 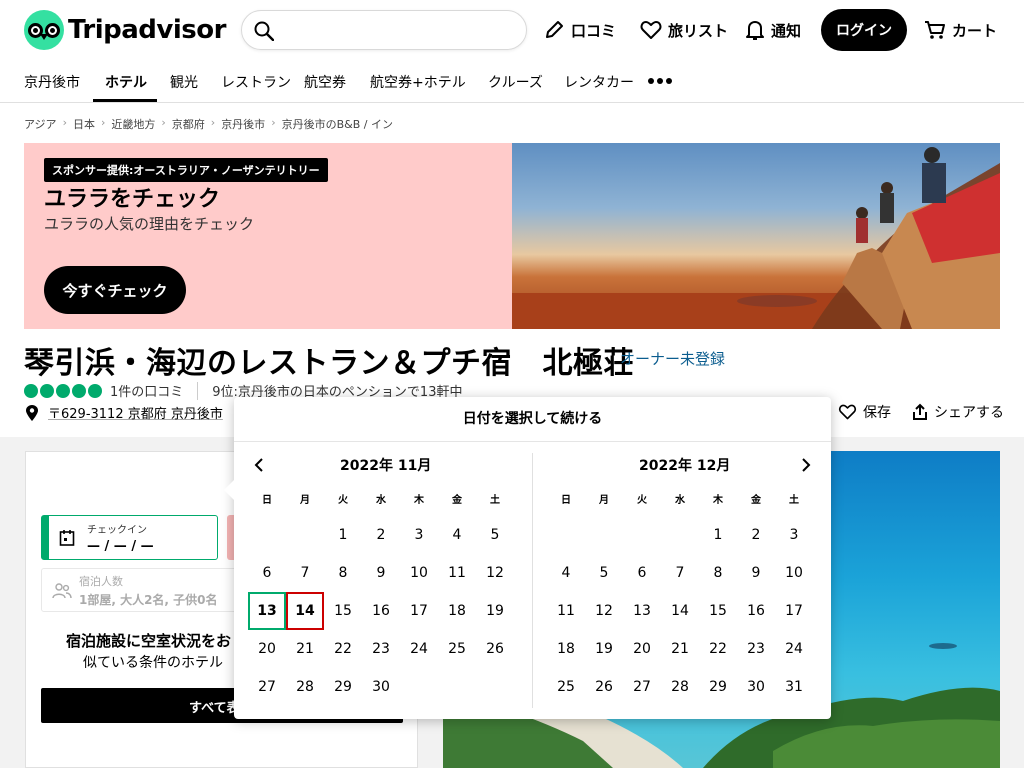 What do you see at coordinates (806, 465) in the screenshot?
I see `next-month-icon` at bounding box center [806, 465].